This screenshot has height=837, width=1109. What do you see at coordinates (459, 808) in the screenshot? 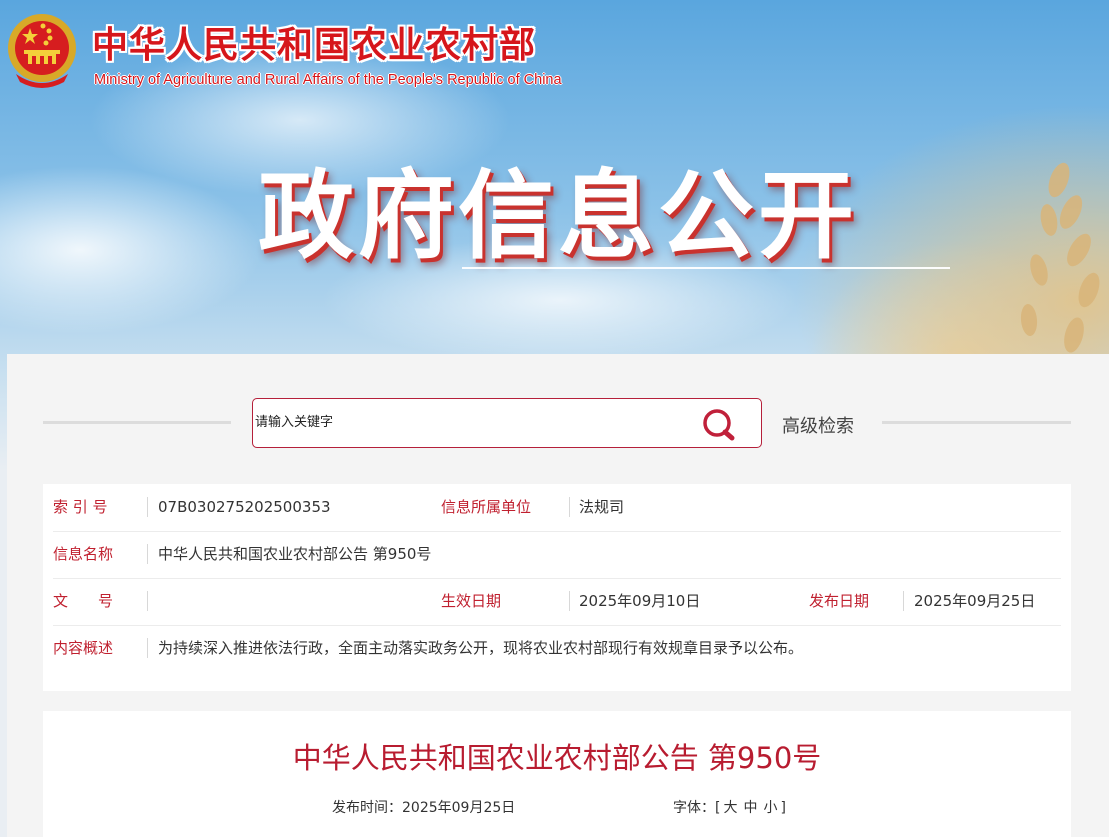
I see `publish-time-value: 2025年09月25日` at bounding box center [459, 808].